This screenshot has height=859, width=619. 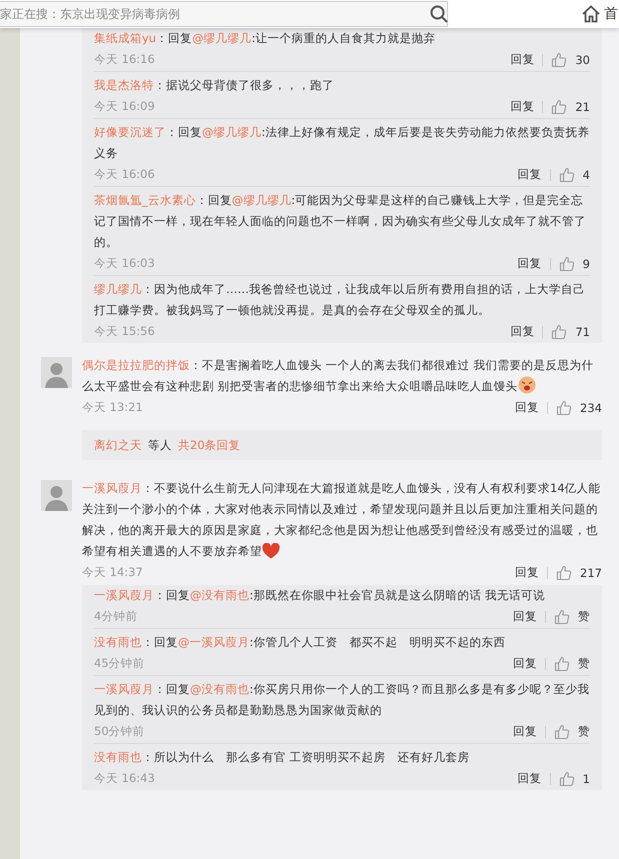 What do you see at coordinates (586, 263) in the screenshot?
I see `like-count: 9` at bounding box center [586, 263].